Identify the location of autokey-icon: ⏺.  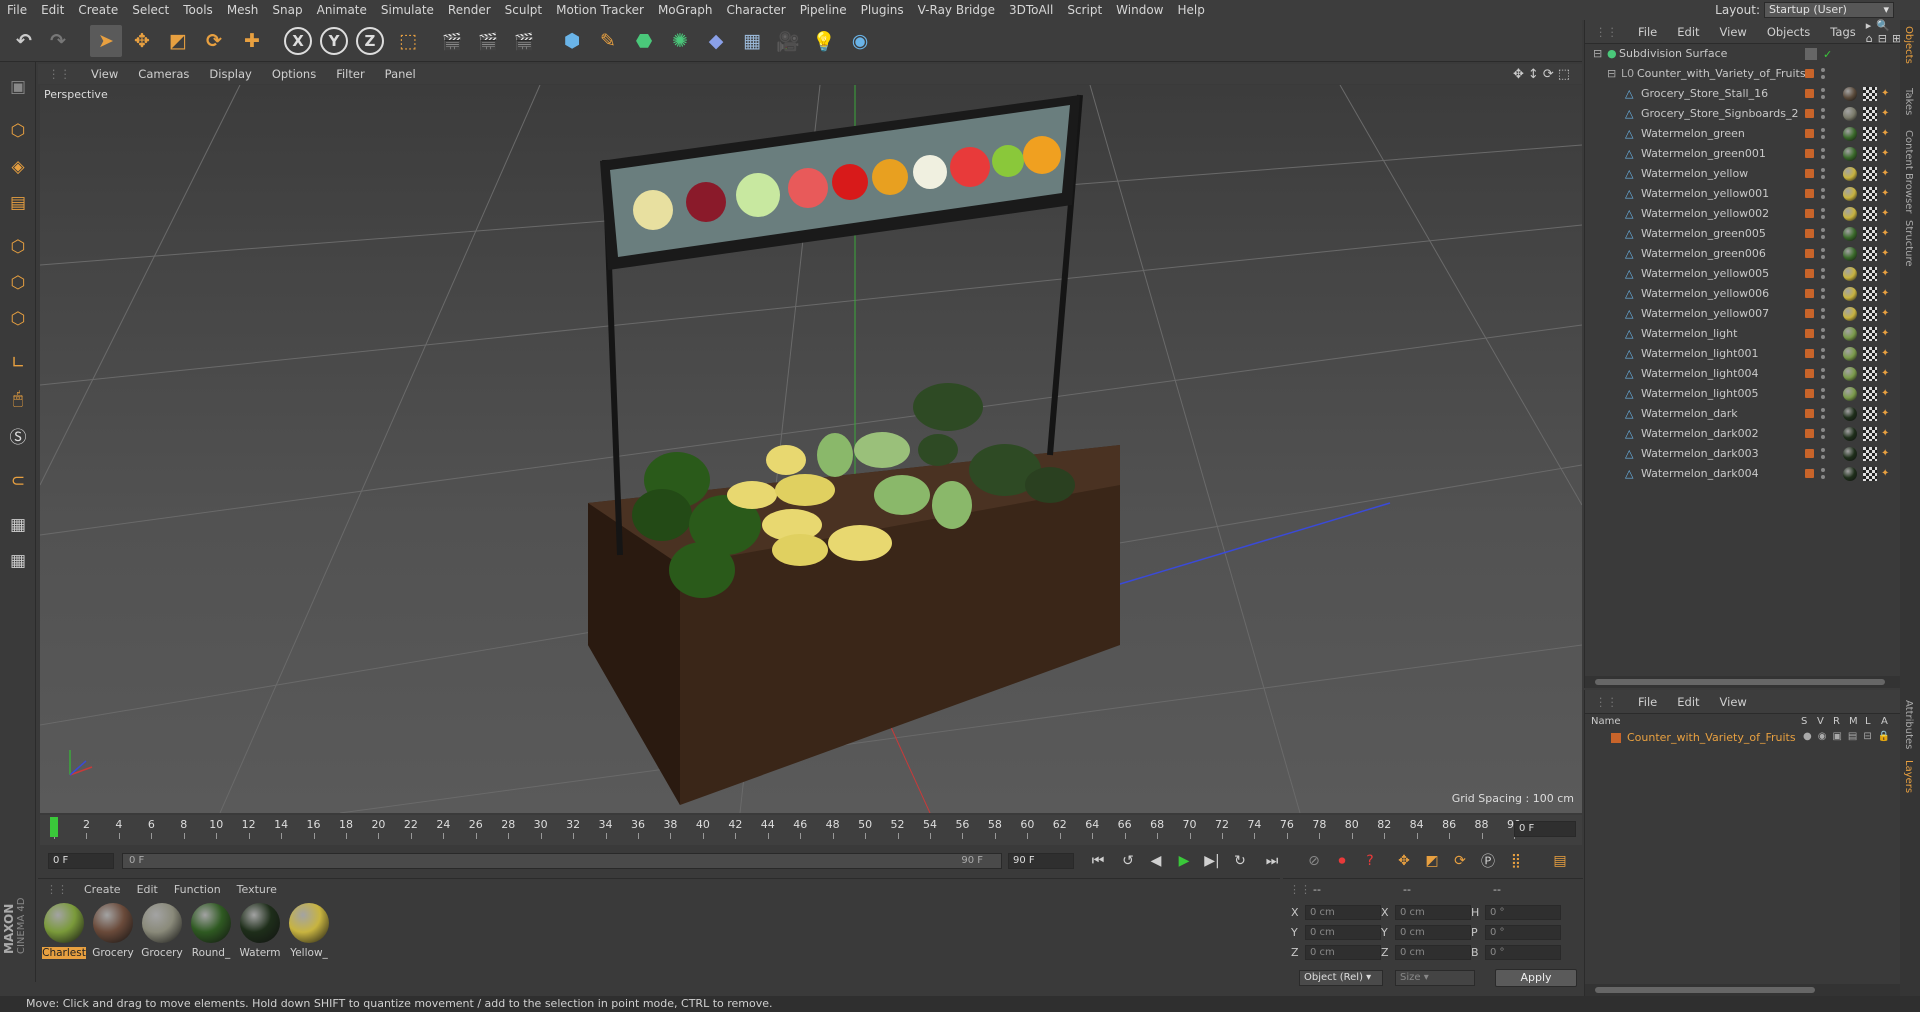
(1342, 861).